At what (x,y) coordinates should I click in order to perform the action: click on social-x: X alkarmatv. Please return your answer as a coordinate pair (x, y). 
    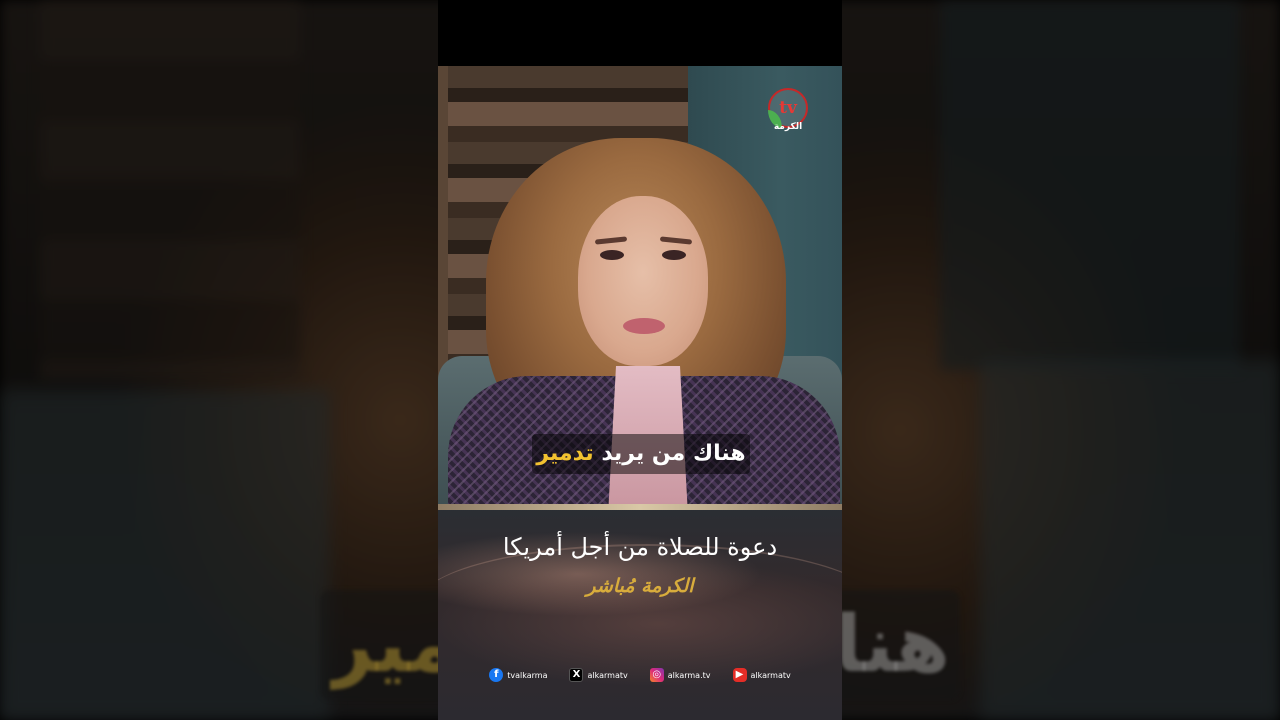
    Looking at the image, I should click on (598, 675).